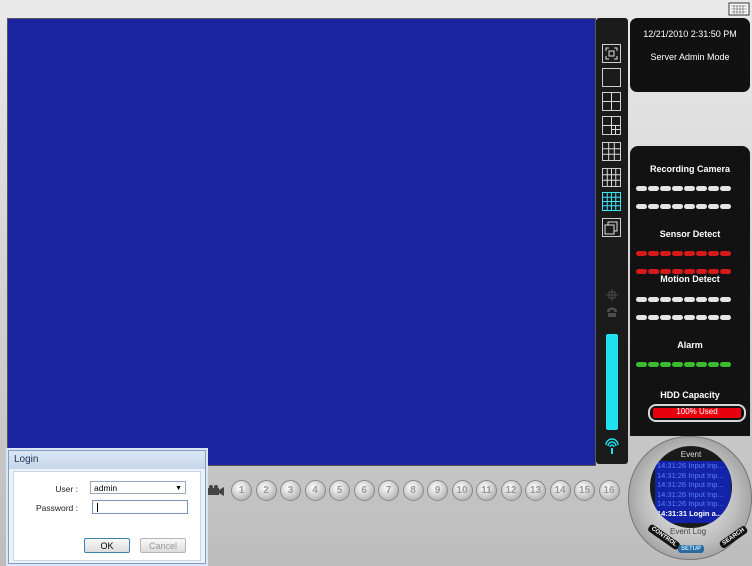  I want to click on camera-number: 10, so click(462, 490).